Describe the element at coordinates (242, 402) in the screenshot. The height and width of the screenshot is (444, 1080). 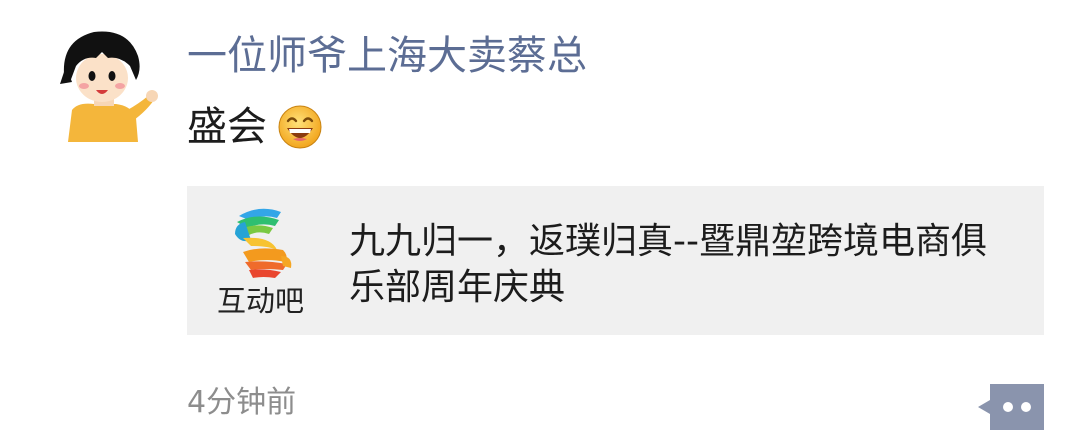
I see `timestamp: 4分钟前` at that location.